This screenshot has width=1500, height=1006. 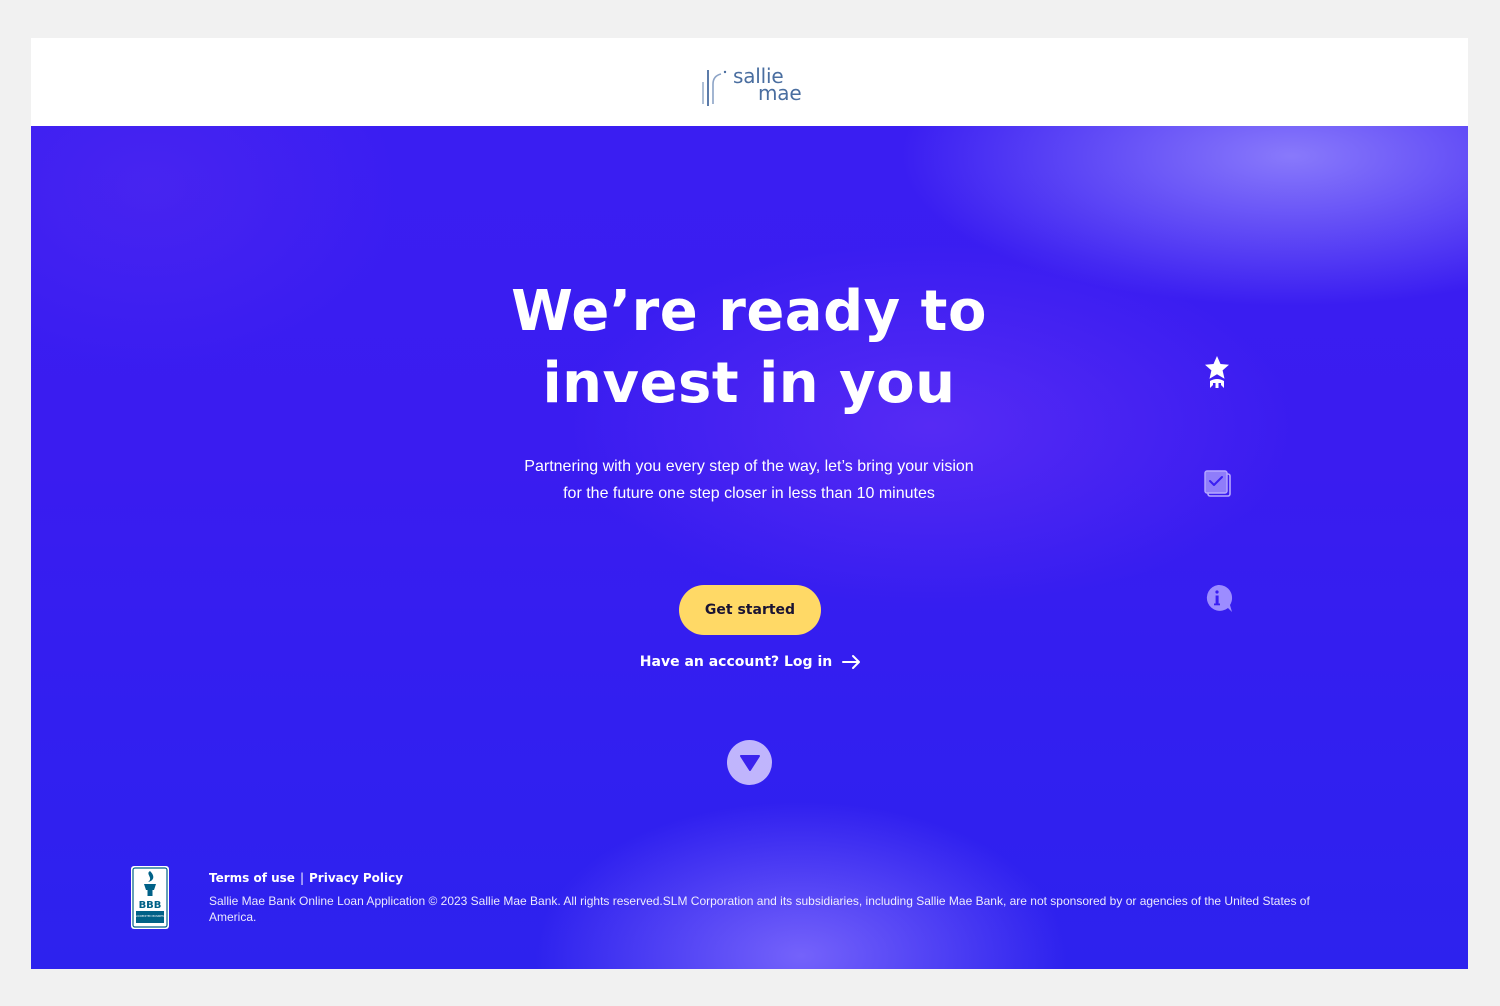 I want to click on bbb-torch-icon: BBB ACCREDITED BUSINESS, so click(x=150, y=897).